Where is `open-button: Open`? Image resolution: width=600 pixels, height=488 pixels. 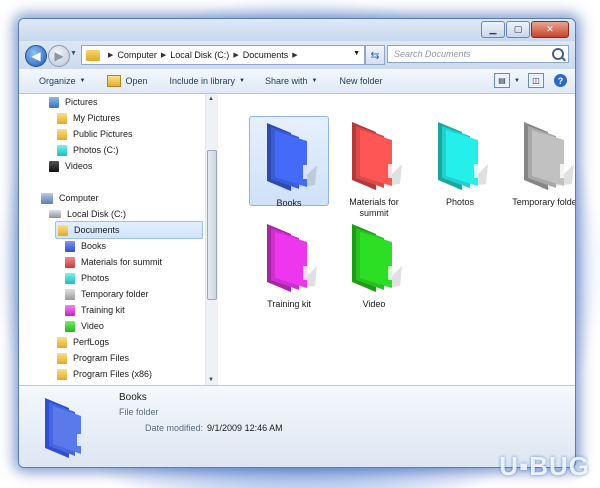
open-button: Open is located at coordinates (127, 81).